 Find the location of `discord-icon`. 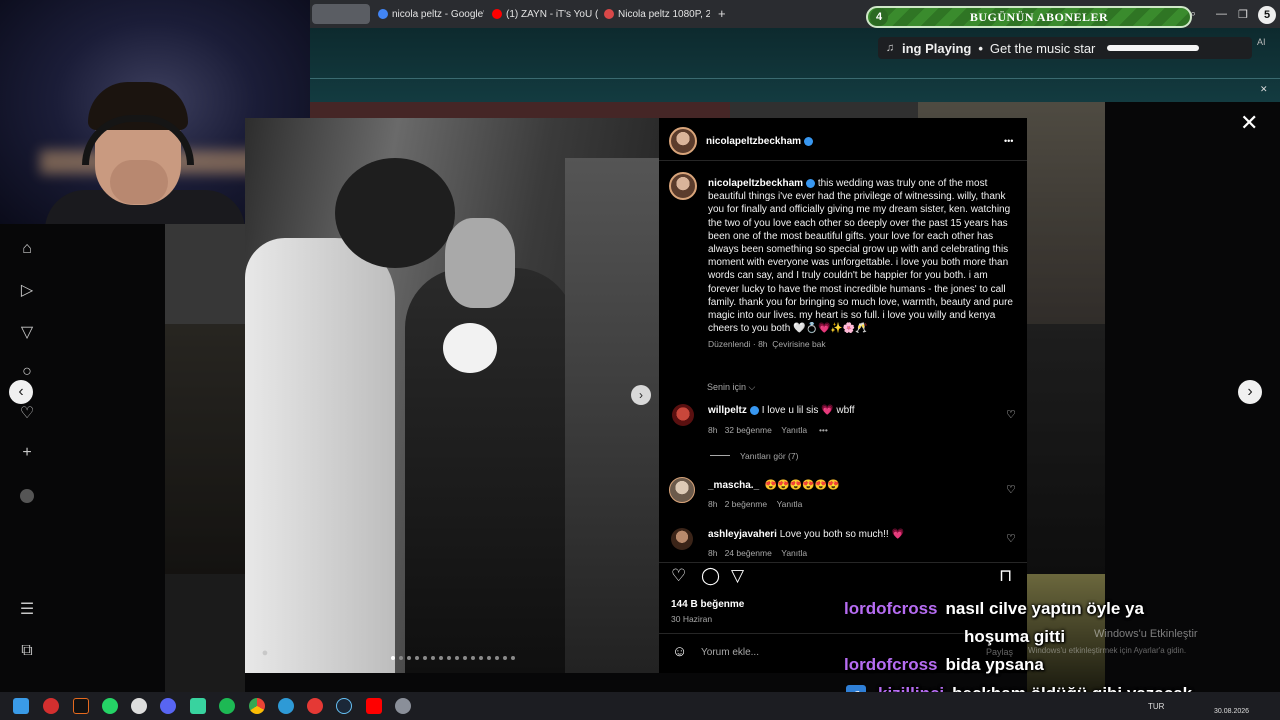

discord-icon is located at coordinates (168, 706).